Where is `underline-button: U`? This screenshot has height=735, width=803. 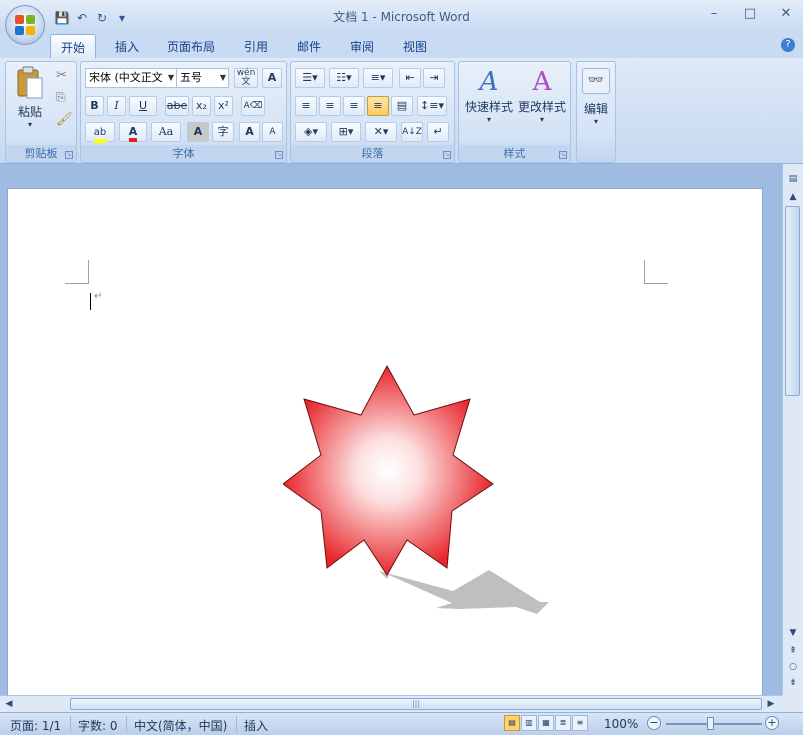 underline-button: U is located at coordinates (143, 106).